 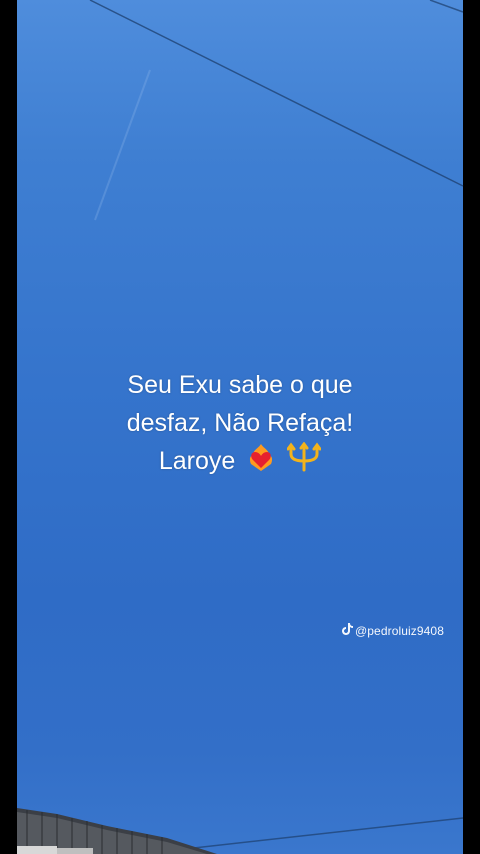 I want to click on caption-line-1: Seu Exu sabe o que, so click(x=240, y=385).